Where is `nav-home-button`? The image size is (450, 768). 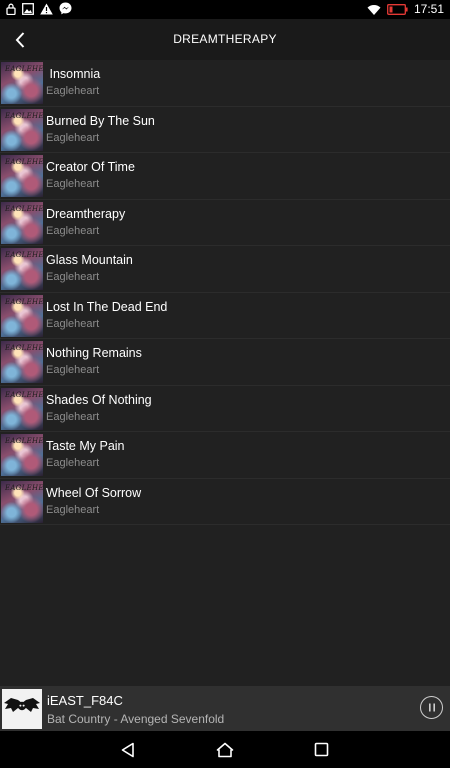 nav-home-button is located at coordinates (225, 749).